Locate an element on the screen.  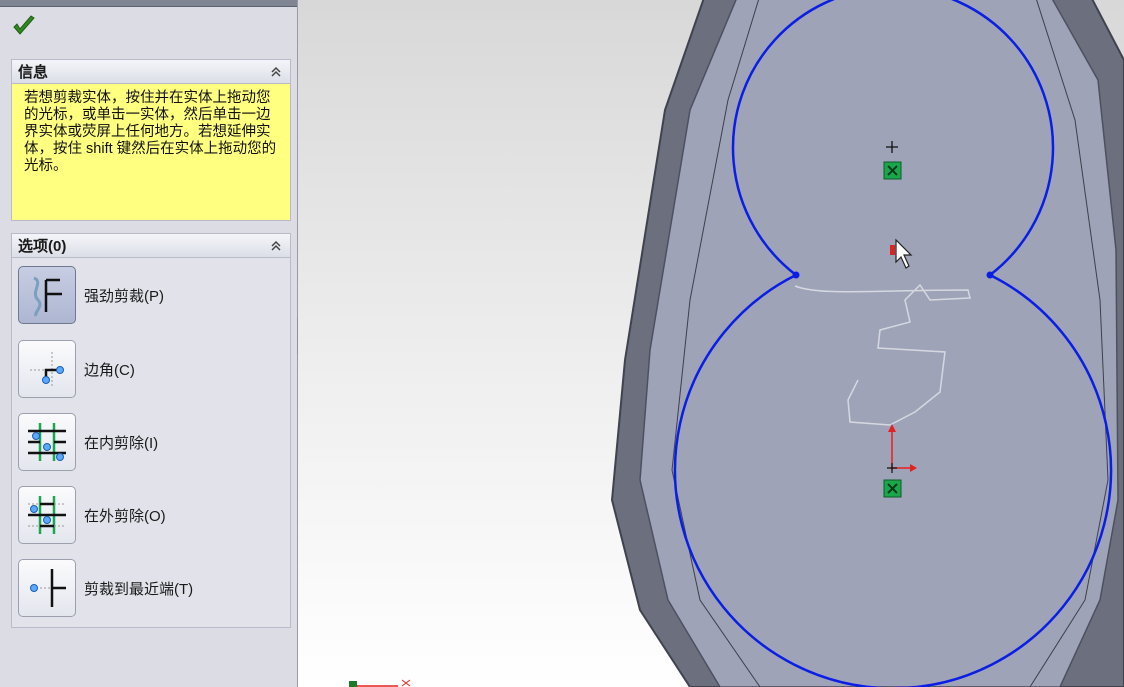
trim-to-closest-icon is located at coordinates (47, 588).